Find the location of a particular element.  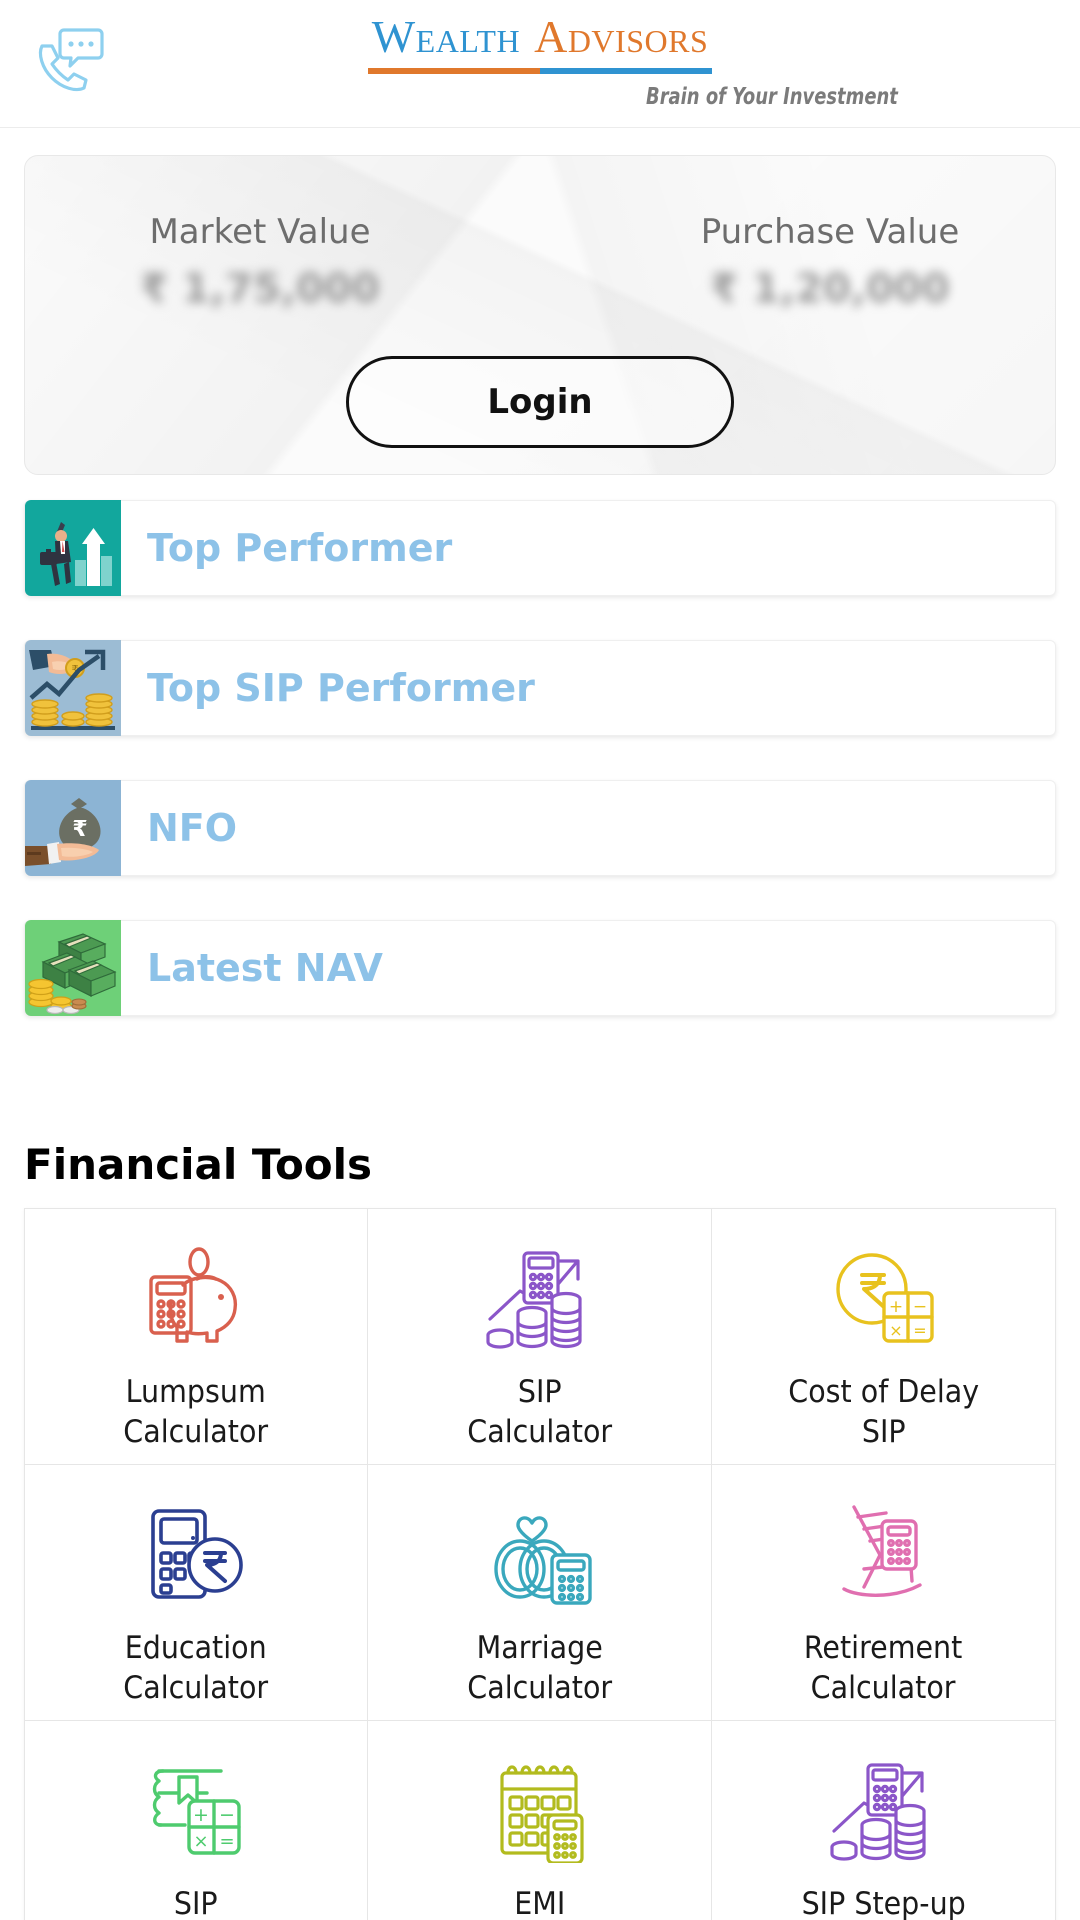

app-header: Wealth Advisors Brain of Your Investment is located at coordinates (540, 64).